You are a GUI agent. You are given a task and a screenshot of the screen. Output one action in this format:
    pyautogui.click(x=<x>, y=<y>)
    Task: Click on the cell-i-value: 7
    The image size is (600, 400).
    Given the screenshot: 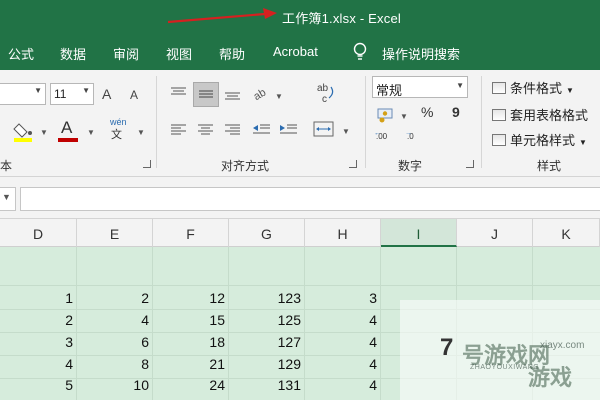 What is the action you would take?
    pyautogui.click(x=446, y=348)
    